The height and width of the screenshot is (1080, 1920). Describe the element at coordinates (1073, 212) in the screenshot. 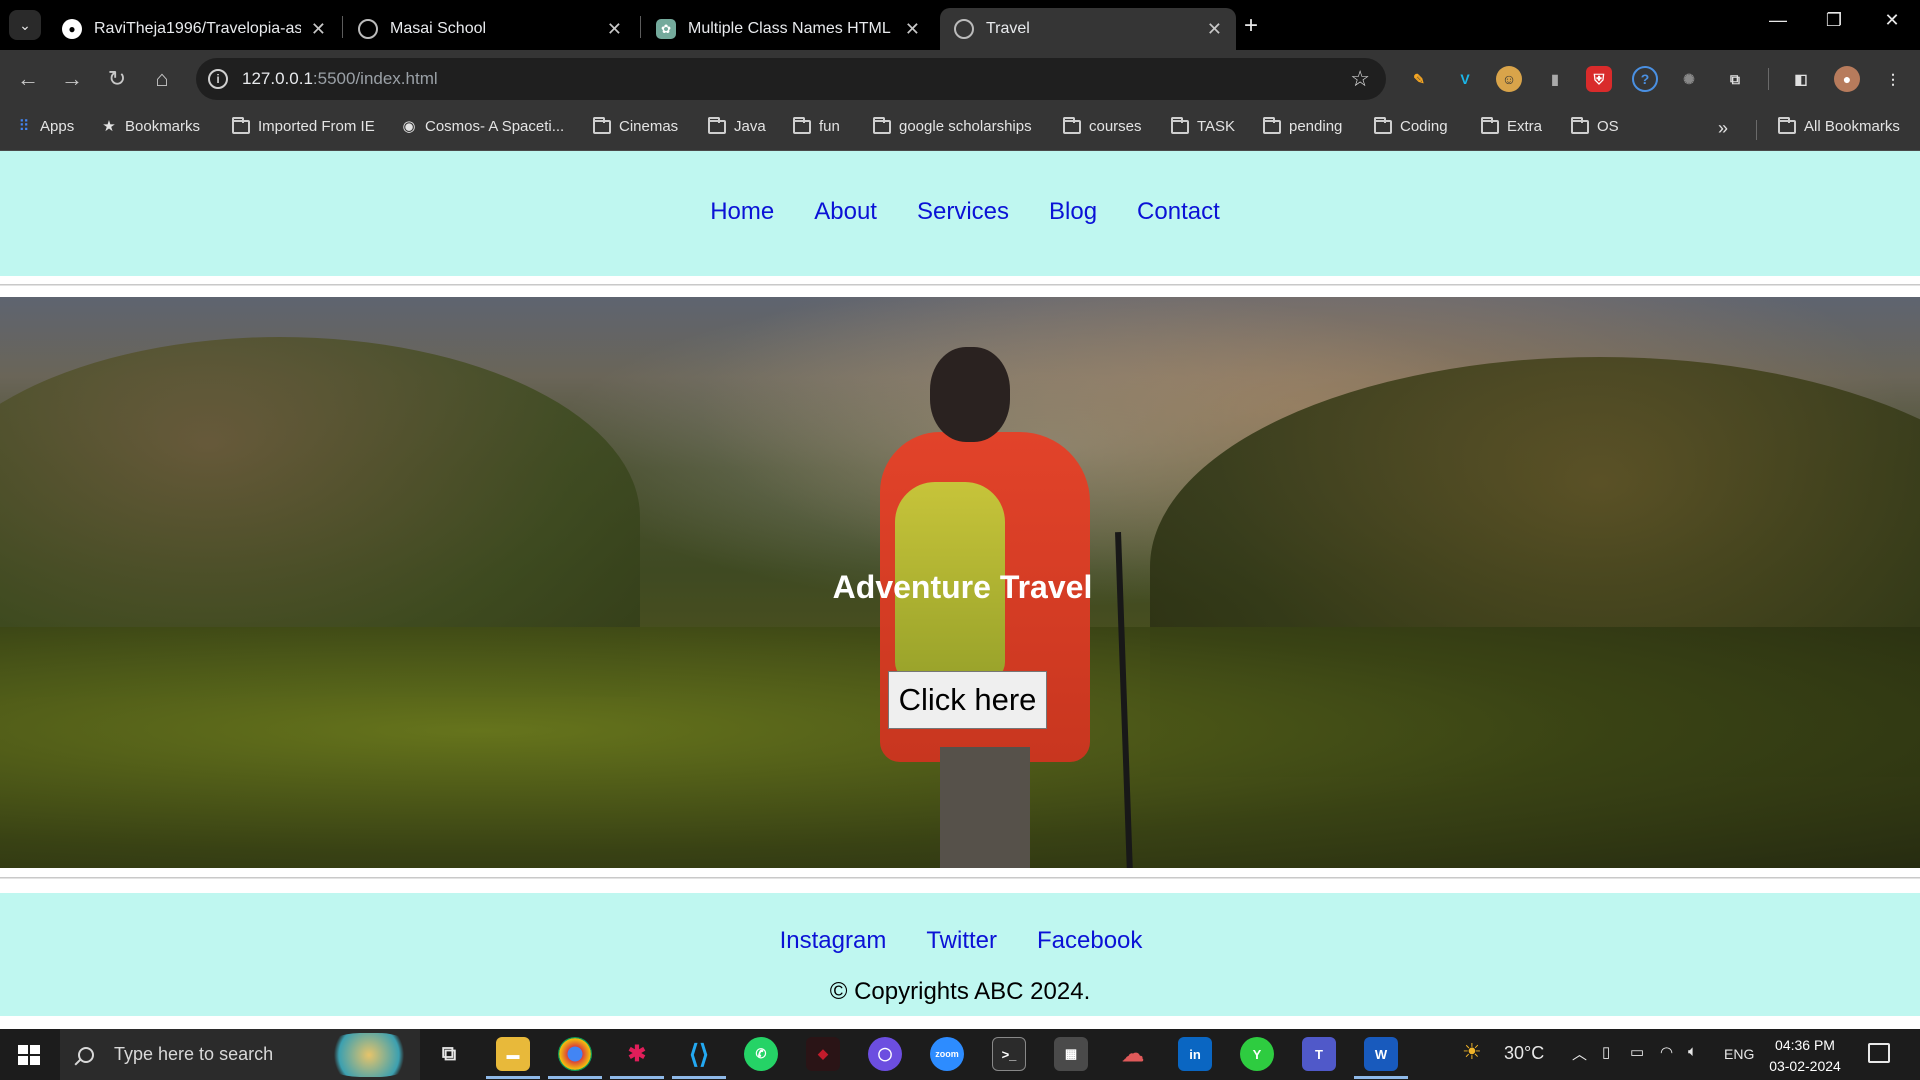

I see `nav-blog-link: Blog` at that location.